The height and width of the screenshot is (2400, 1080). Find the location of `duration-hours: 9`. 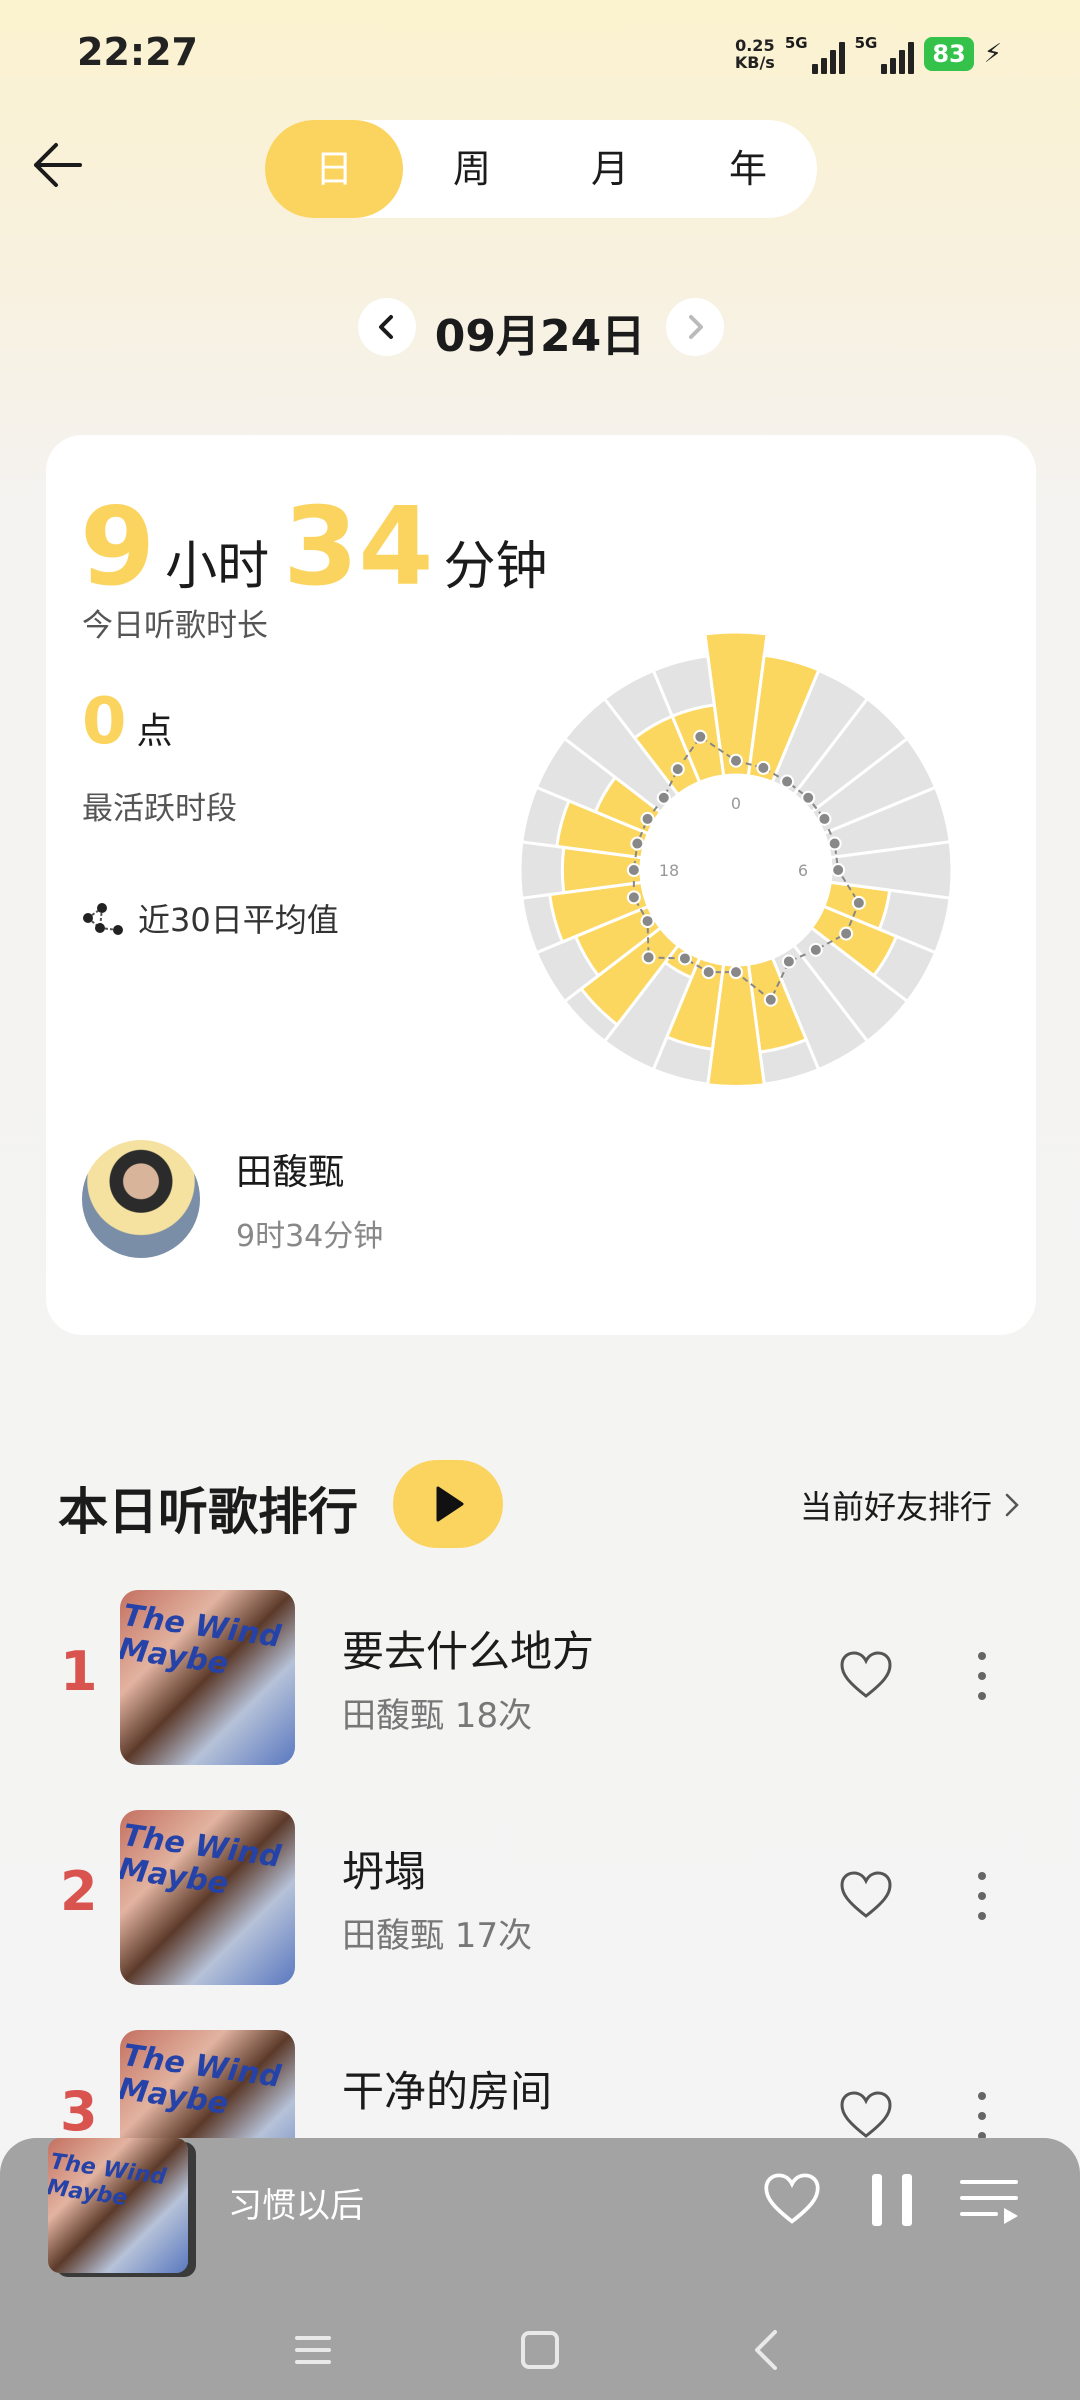

duration-hours: 9 is located at coordinates (118, 547).